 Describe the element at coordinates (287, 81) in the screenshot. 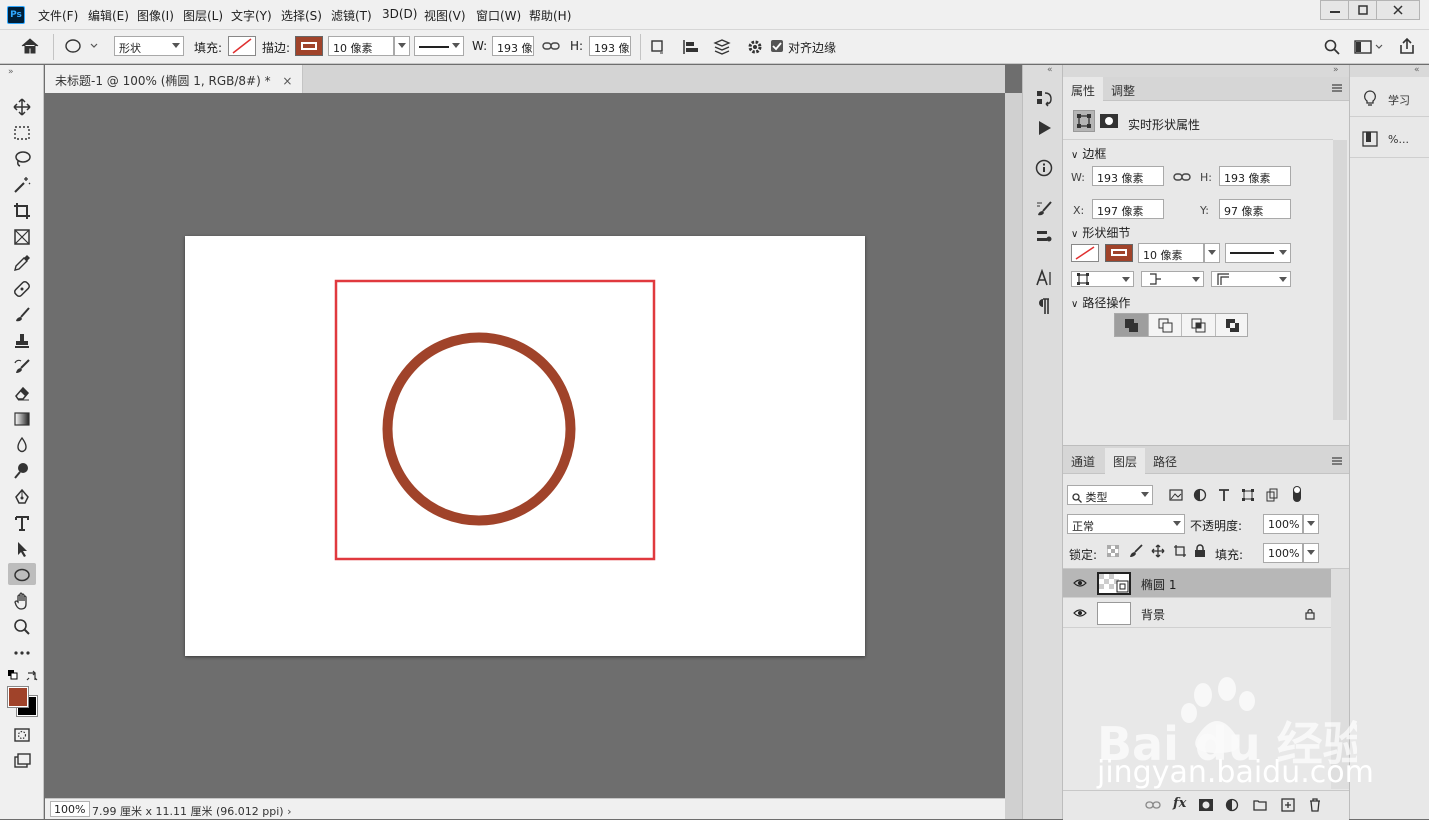

I see `close-tab-icon: ×` at that location.